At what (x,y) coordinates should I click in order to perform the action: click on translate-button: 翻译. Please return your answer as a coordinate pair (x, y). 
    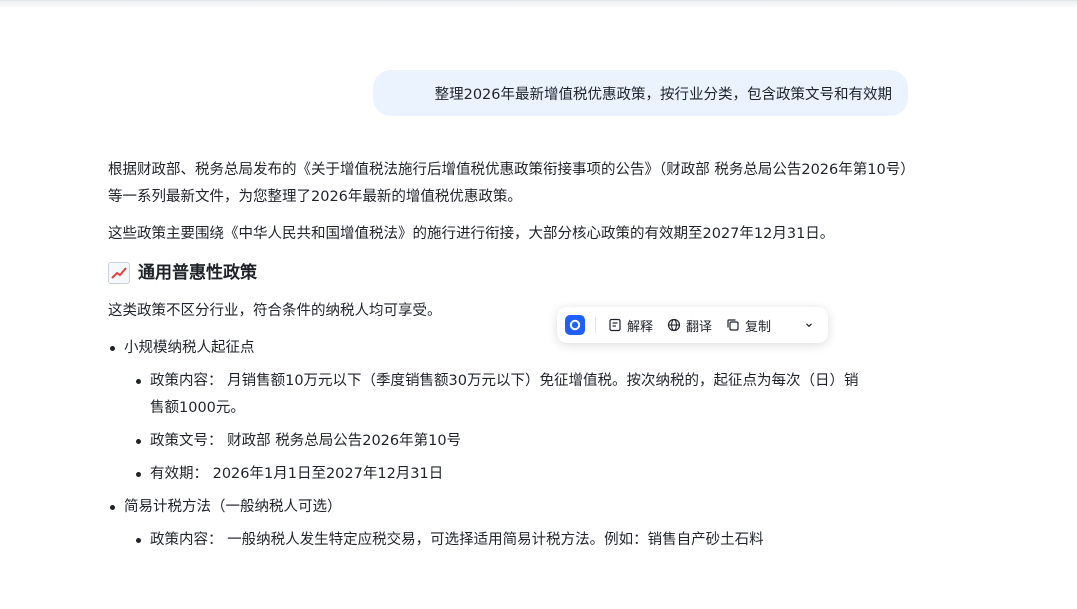
    Looking at the image, I should click on (689, 325).